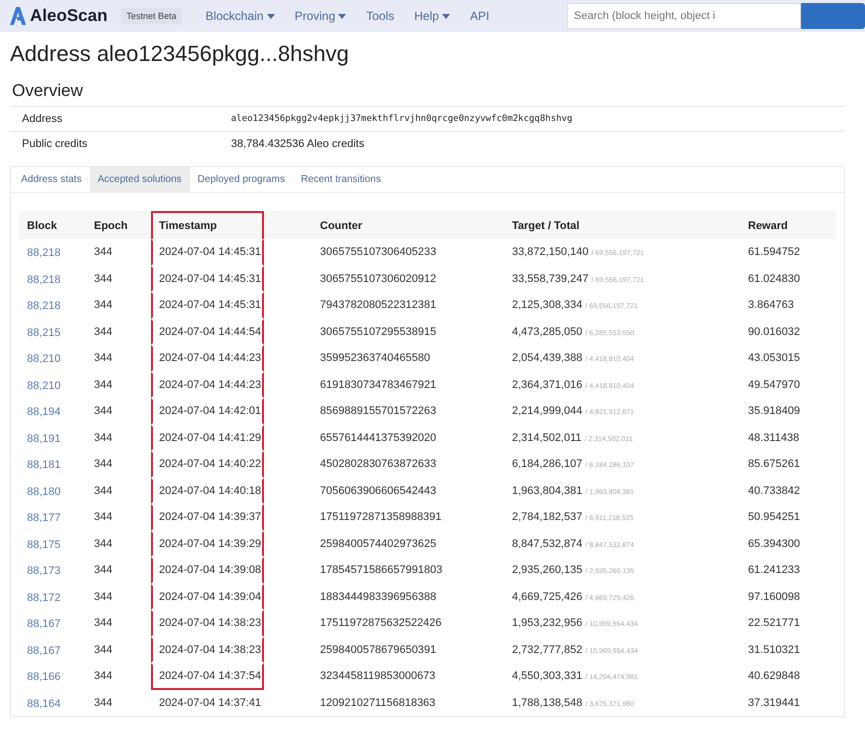 Image resolution: width=865 pixels, height=733 pixels. What do you see at coordinates (207, 225) in the screenshot?
I see `column-header: Timestamp` at bounding box center [207, 225].